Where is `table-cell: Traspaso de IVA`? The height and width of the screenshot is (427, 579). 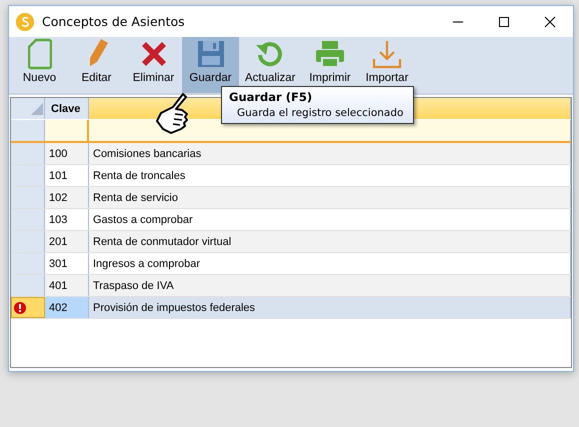 table-cell: Traspaso de IVA is located at coordinates (330, 285).